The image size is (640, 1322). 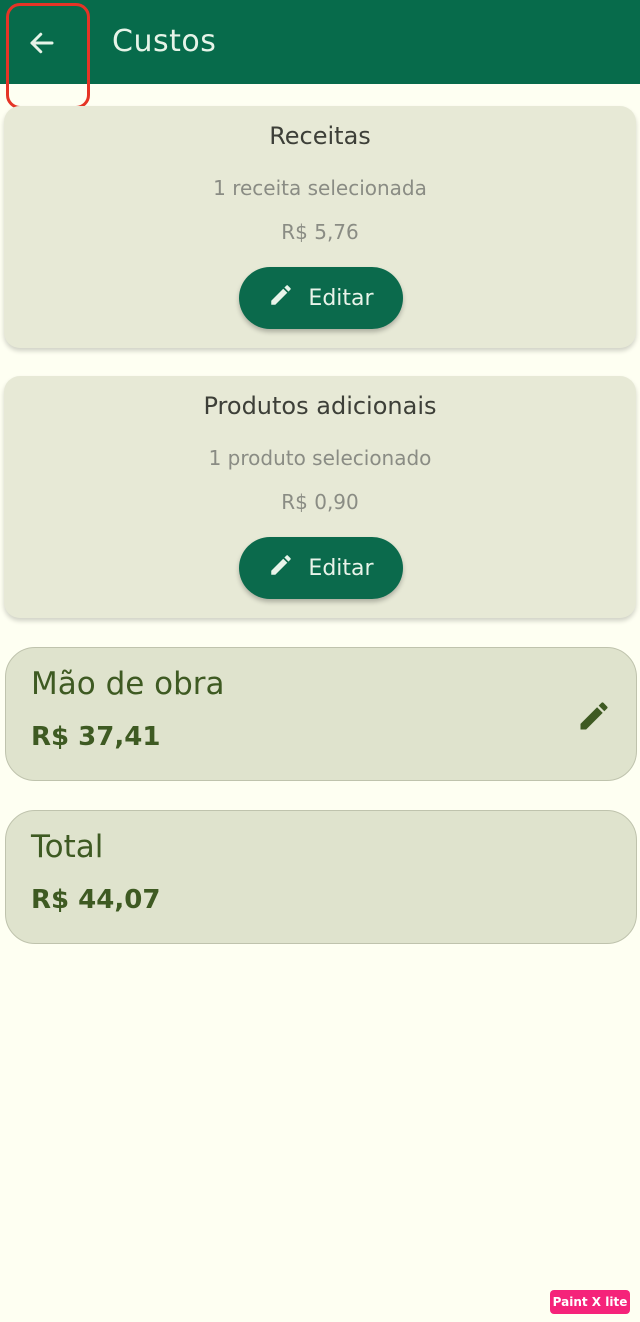 I want to click on back-button, so click(x=42, y=45).